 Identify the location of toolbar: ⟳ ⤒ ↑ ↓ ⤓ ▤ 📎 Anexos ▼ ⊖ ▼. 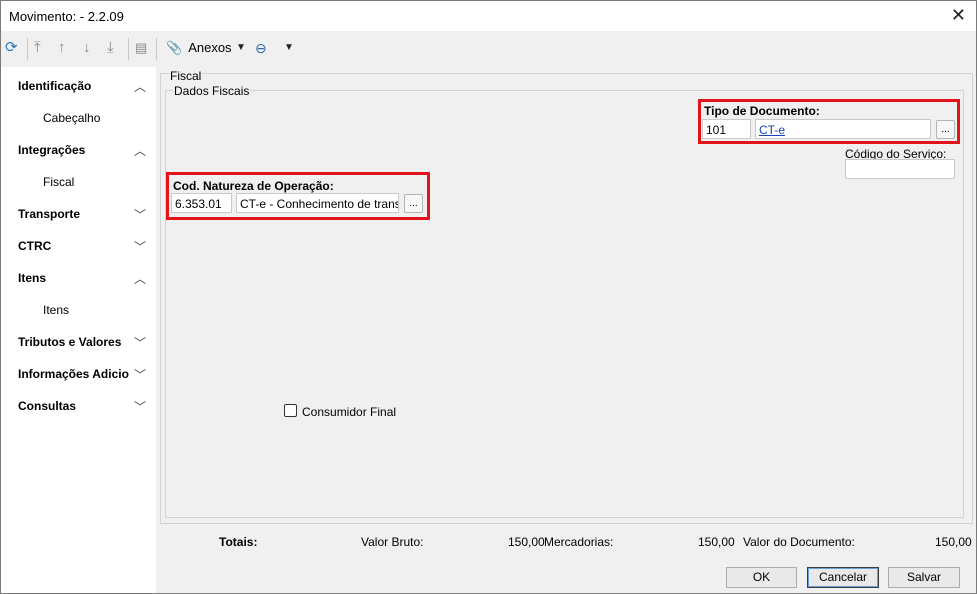
(488, 48).